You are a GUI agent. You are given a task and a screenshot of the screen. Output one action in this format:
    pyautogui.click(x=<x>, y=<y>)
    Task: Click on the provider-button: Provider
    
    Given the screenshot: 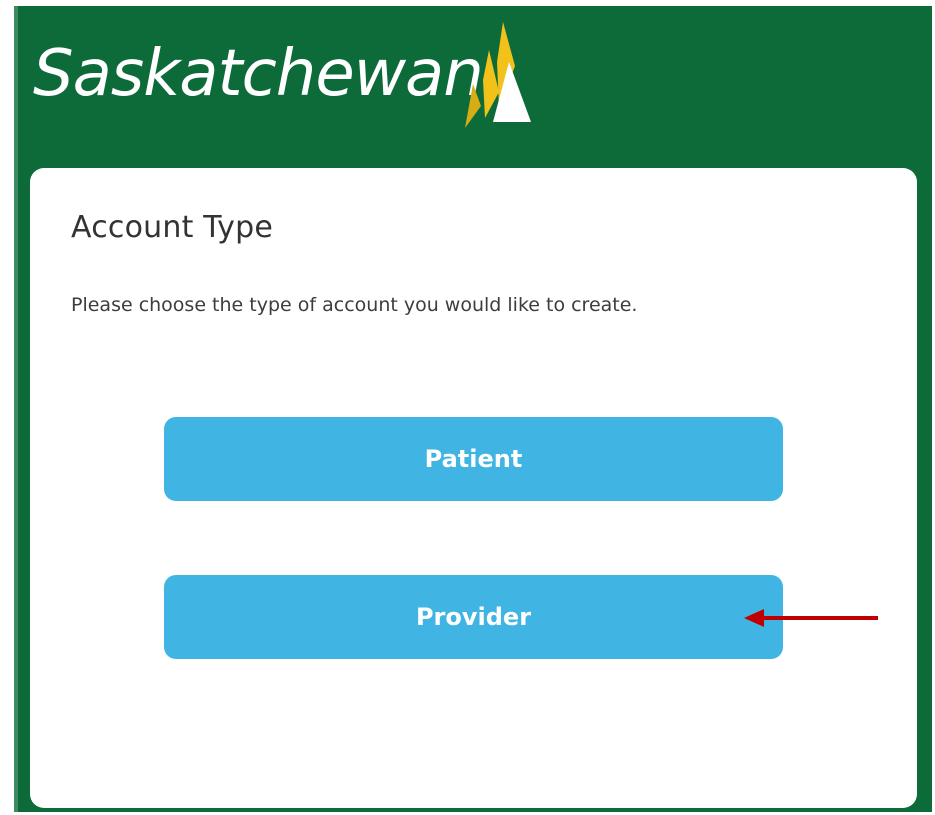 What is the action you would take?
    pyautogui.click(x=473, y=617)
    